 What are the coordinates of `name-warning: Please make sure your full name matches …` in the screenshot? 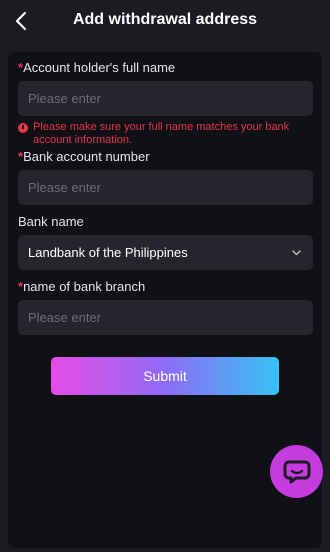 It's located at (163, 134).